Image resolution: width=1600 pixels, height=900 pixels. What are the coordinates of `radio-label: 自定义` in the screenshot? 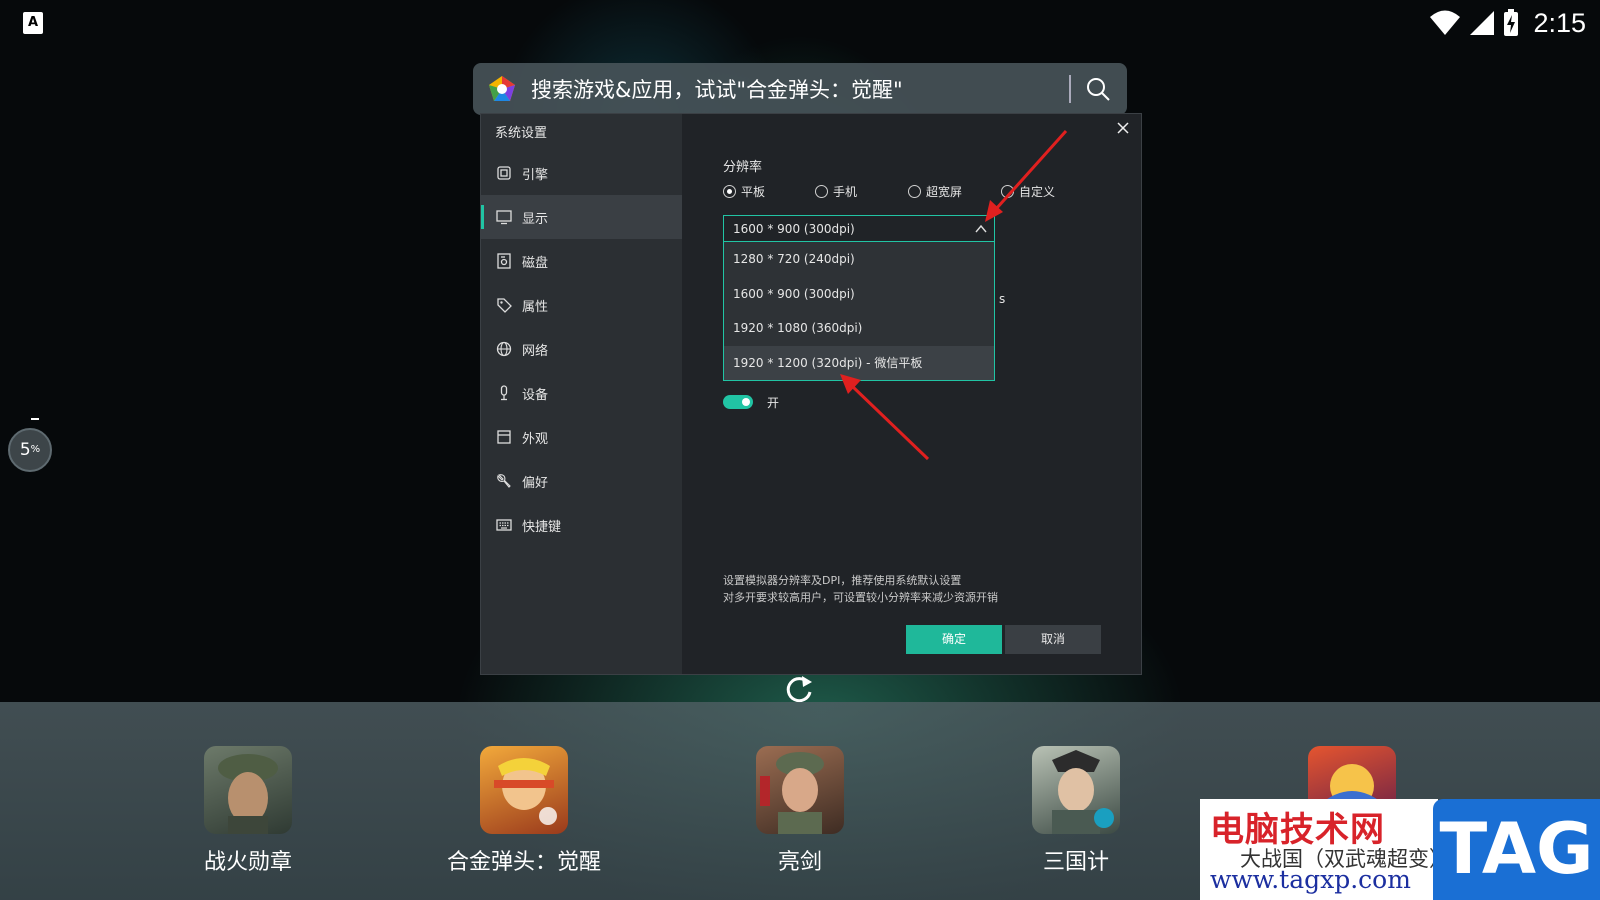 It's located at (1037, 192).